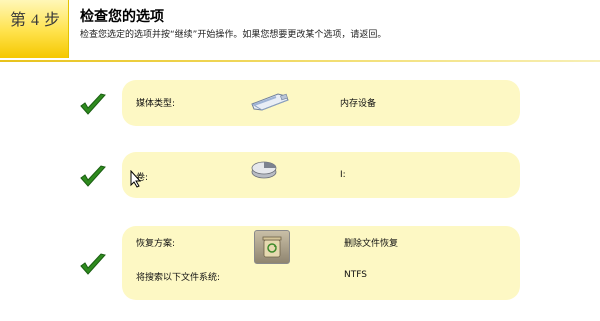 The image size is (600, 321). What do you see at coordinates (270, 102) in the screenshot?
I see `usb-drive-icon` at bounding box center [270, 102].